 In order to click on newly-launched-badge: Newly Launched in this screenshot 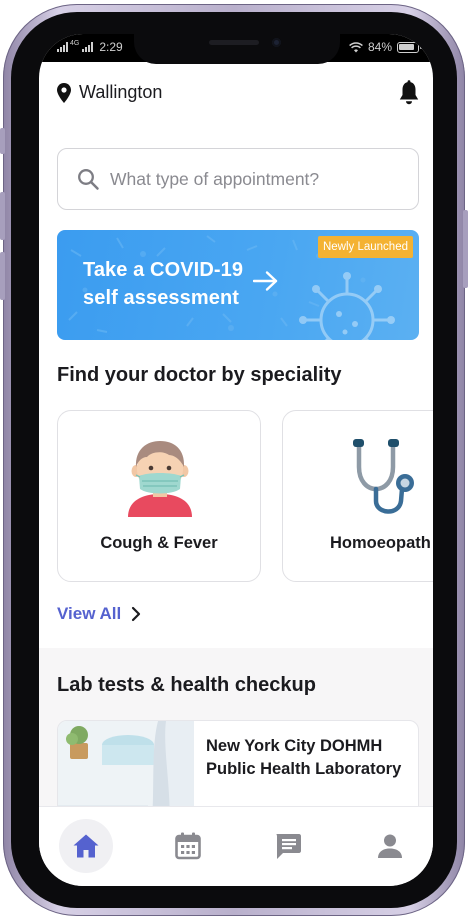, I will do `click(365, 247)`.